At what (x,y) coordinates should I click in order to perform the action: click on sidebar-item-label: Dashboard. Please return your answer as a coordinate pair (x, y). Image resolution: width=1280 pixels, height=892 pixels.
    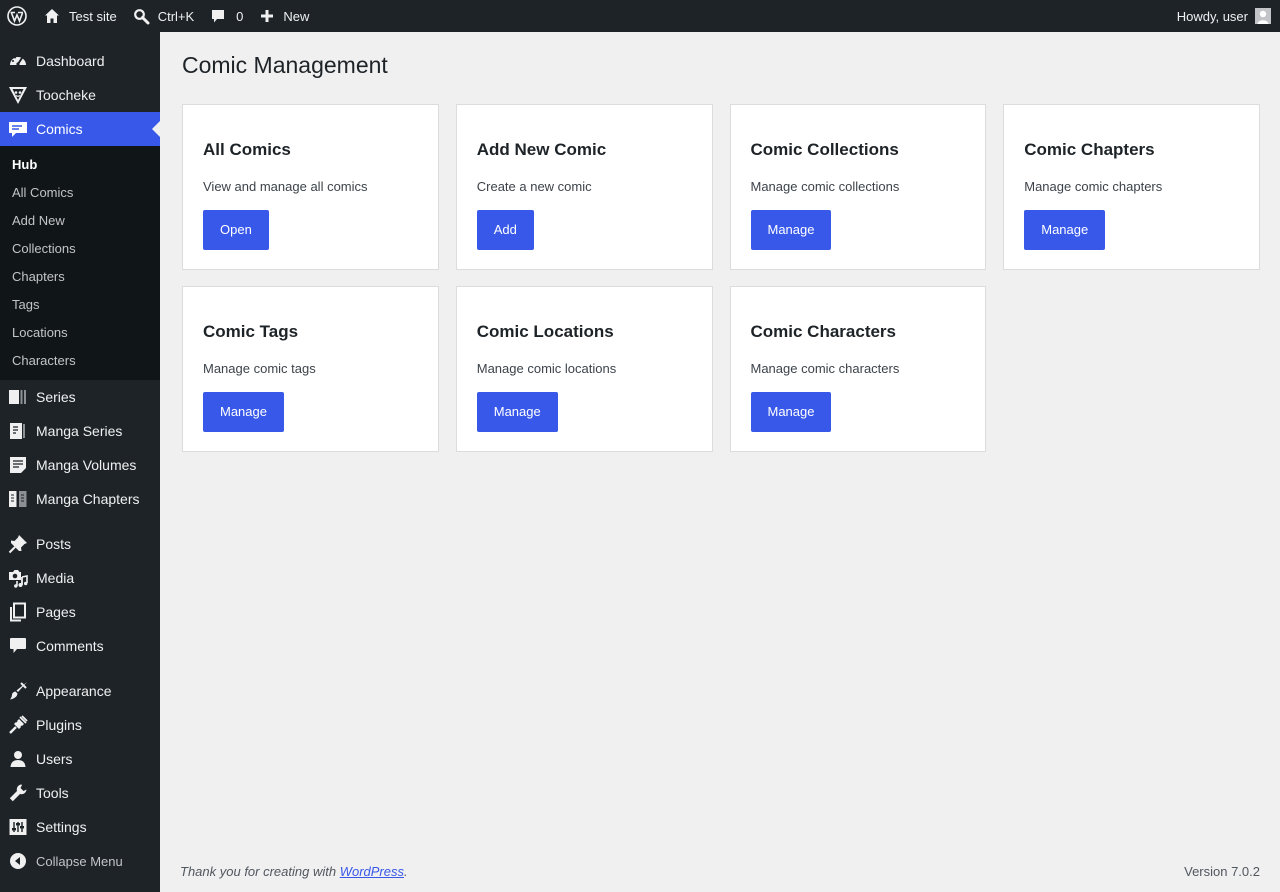
    Looking at the image, I should click on (70, 61).